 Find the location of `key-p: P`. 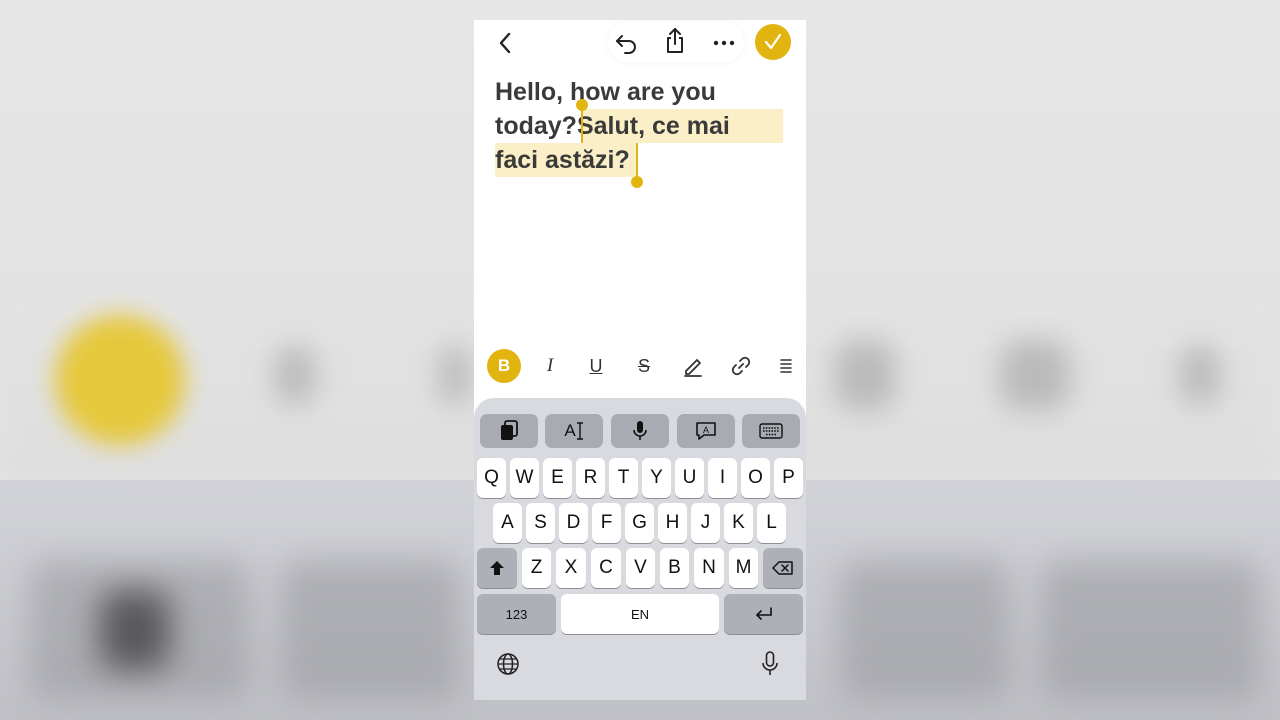

key-p: P is located at coordinates (788, 478).